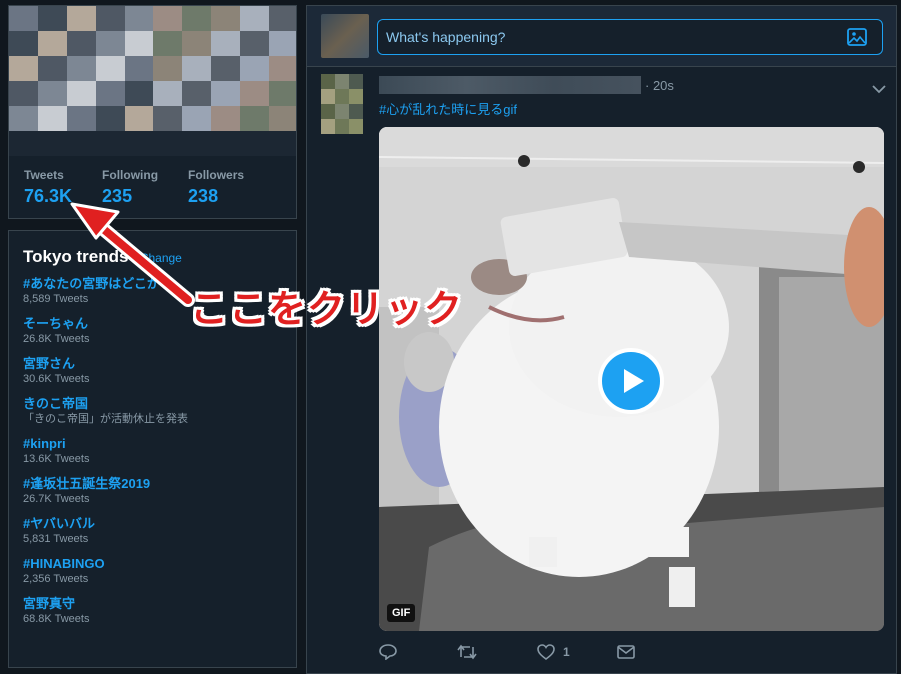 The height and width of the screenshot is (674, 901). Describe the element at coordinates (56, 339) in the screenshot. I see `trend-meta: 26.8K Tweets` at that location.